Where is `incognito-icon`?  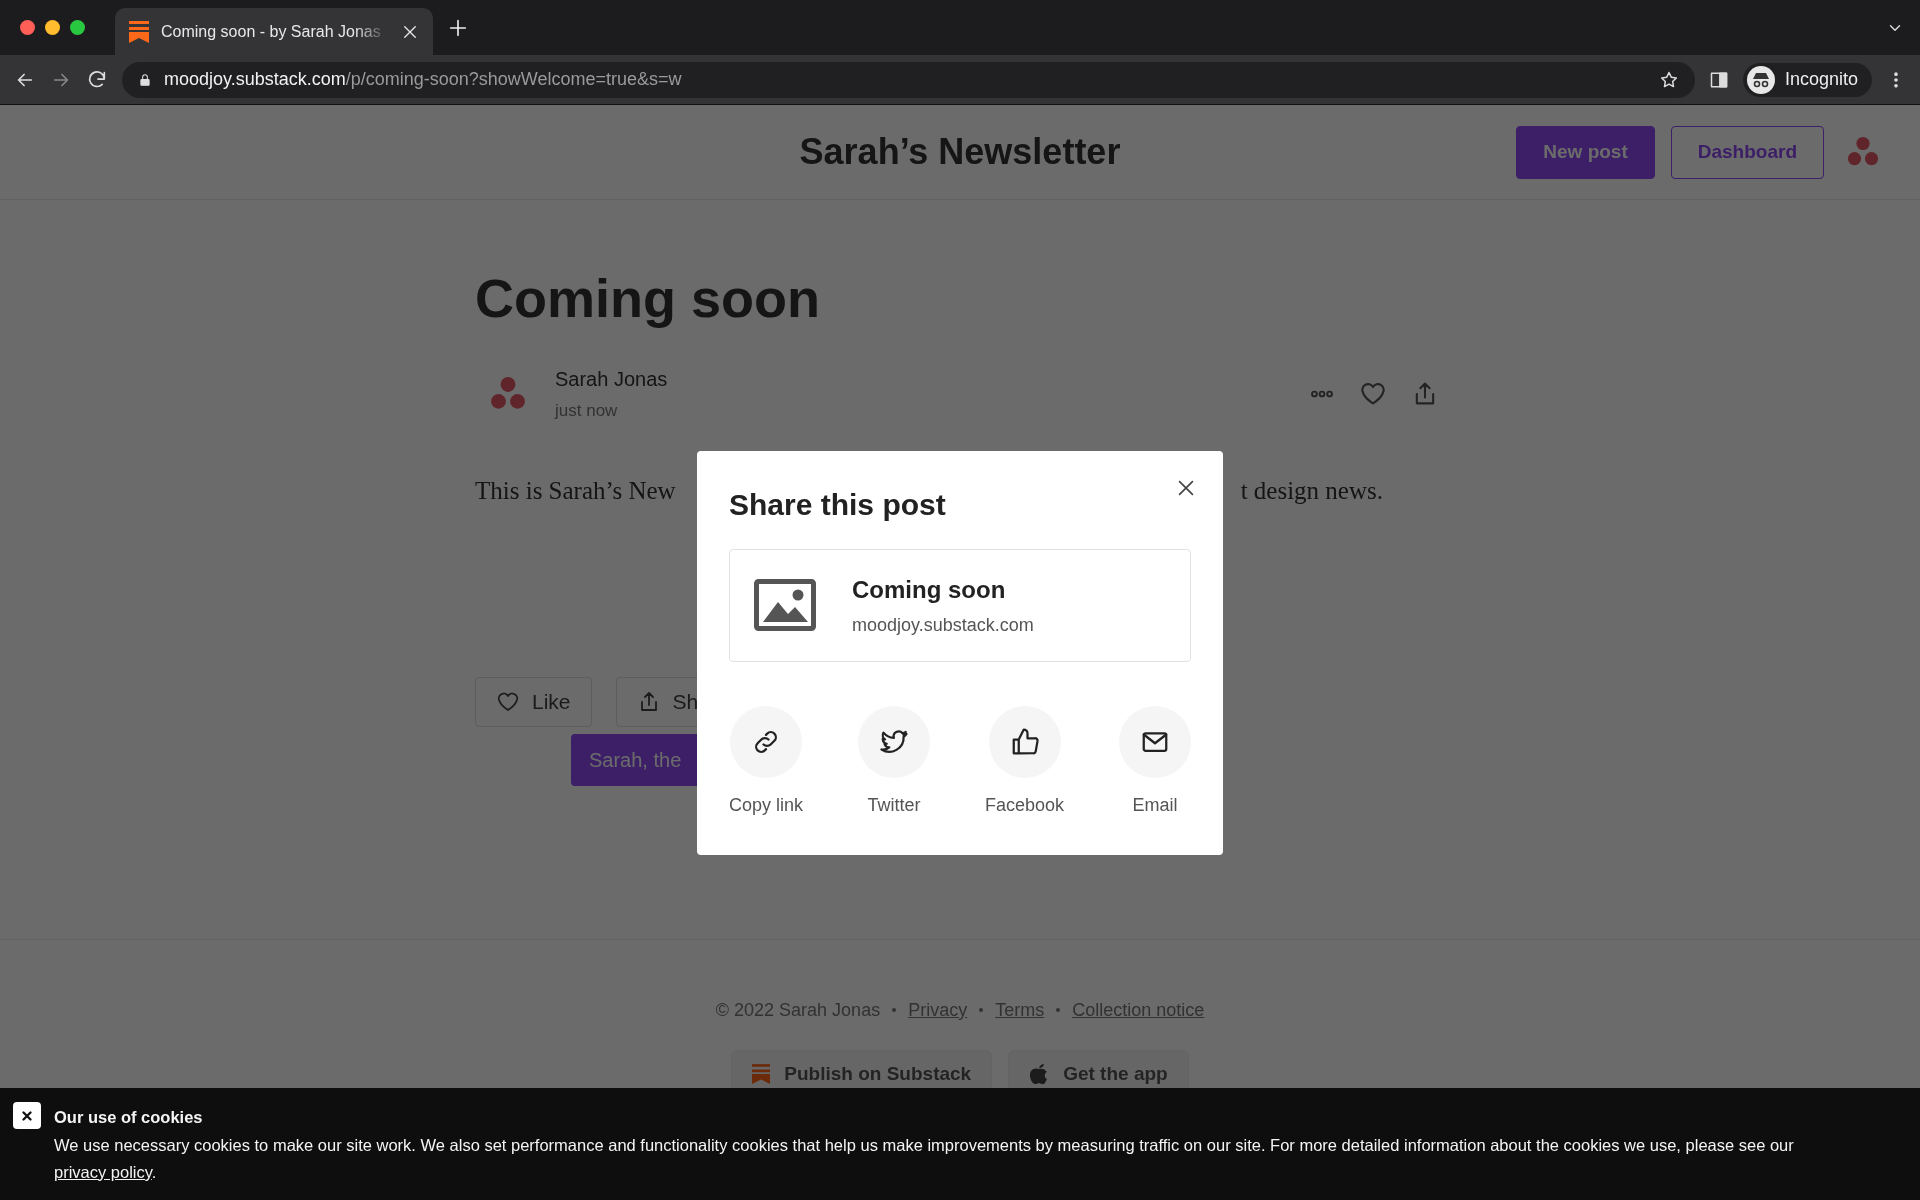
incognito-icon is located at coordinates (1760, 79).